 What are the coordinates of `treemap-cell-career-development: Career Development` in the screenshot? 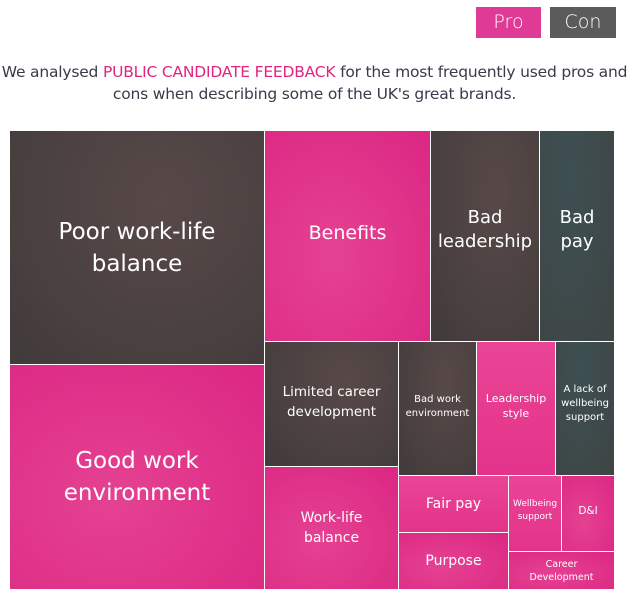 It's located at (561, 570).